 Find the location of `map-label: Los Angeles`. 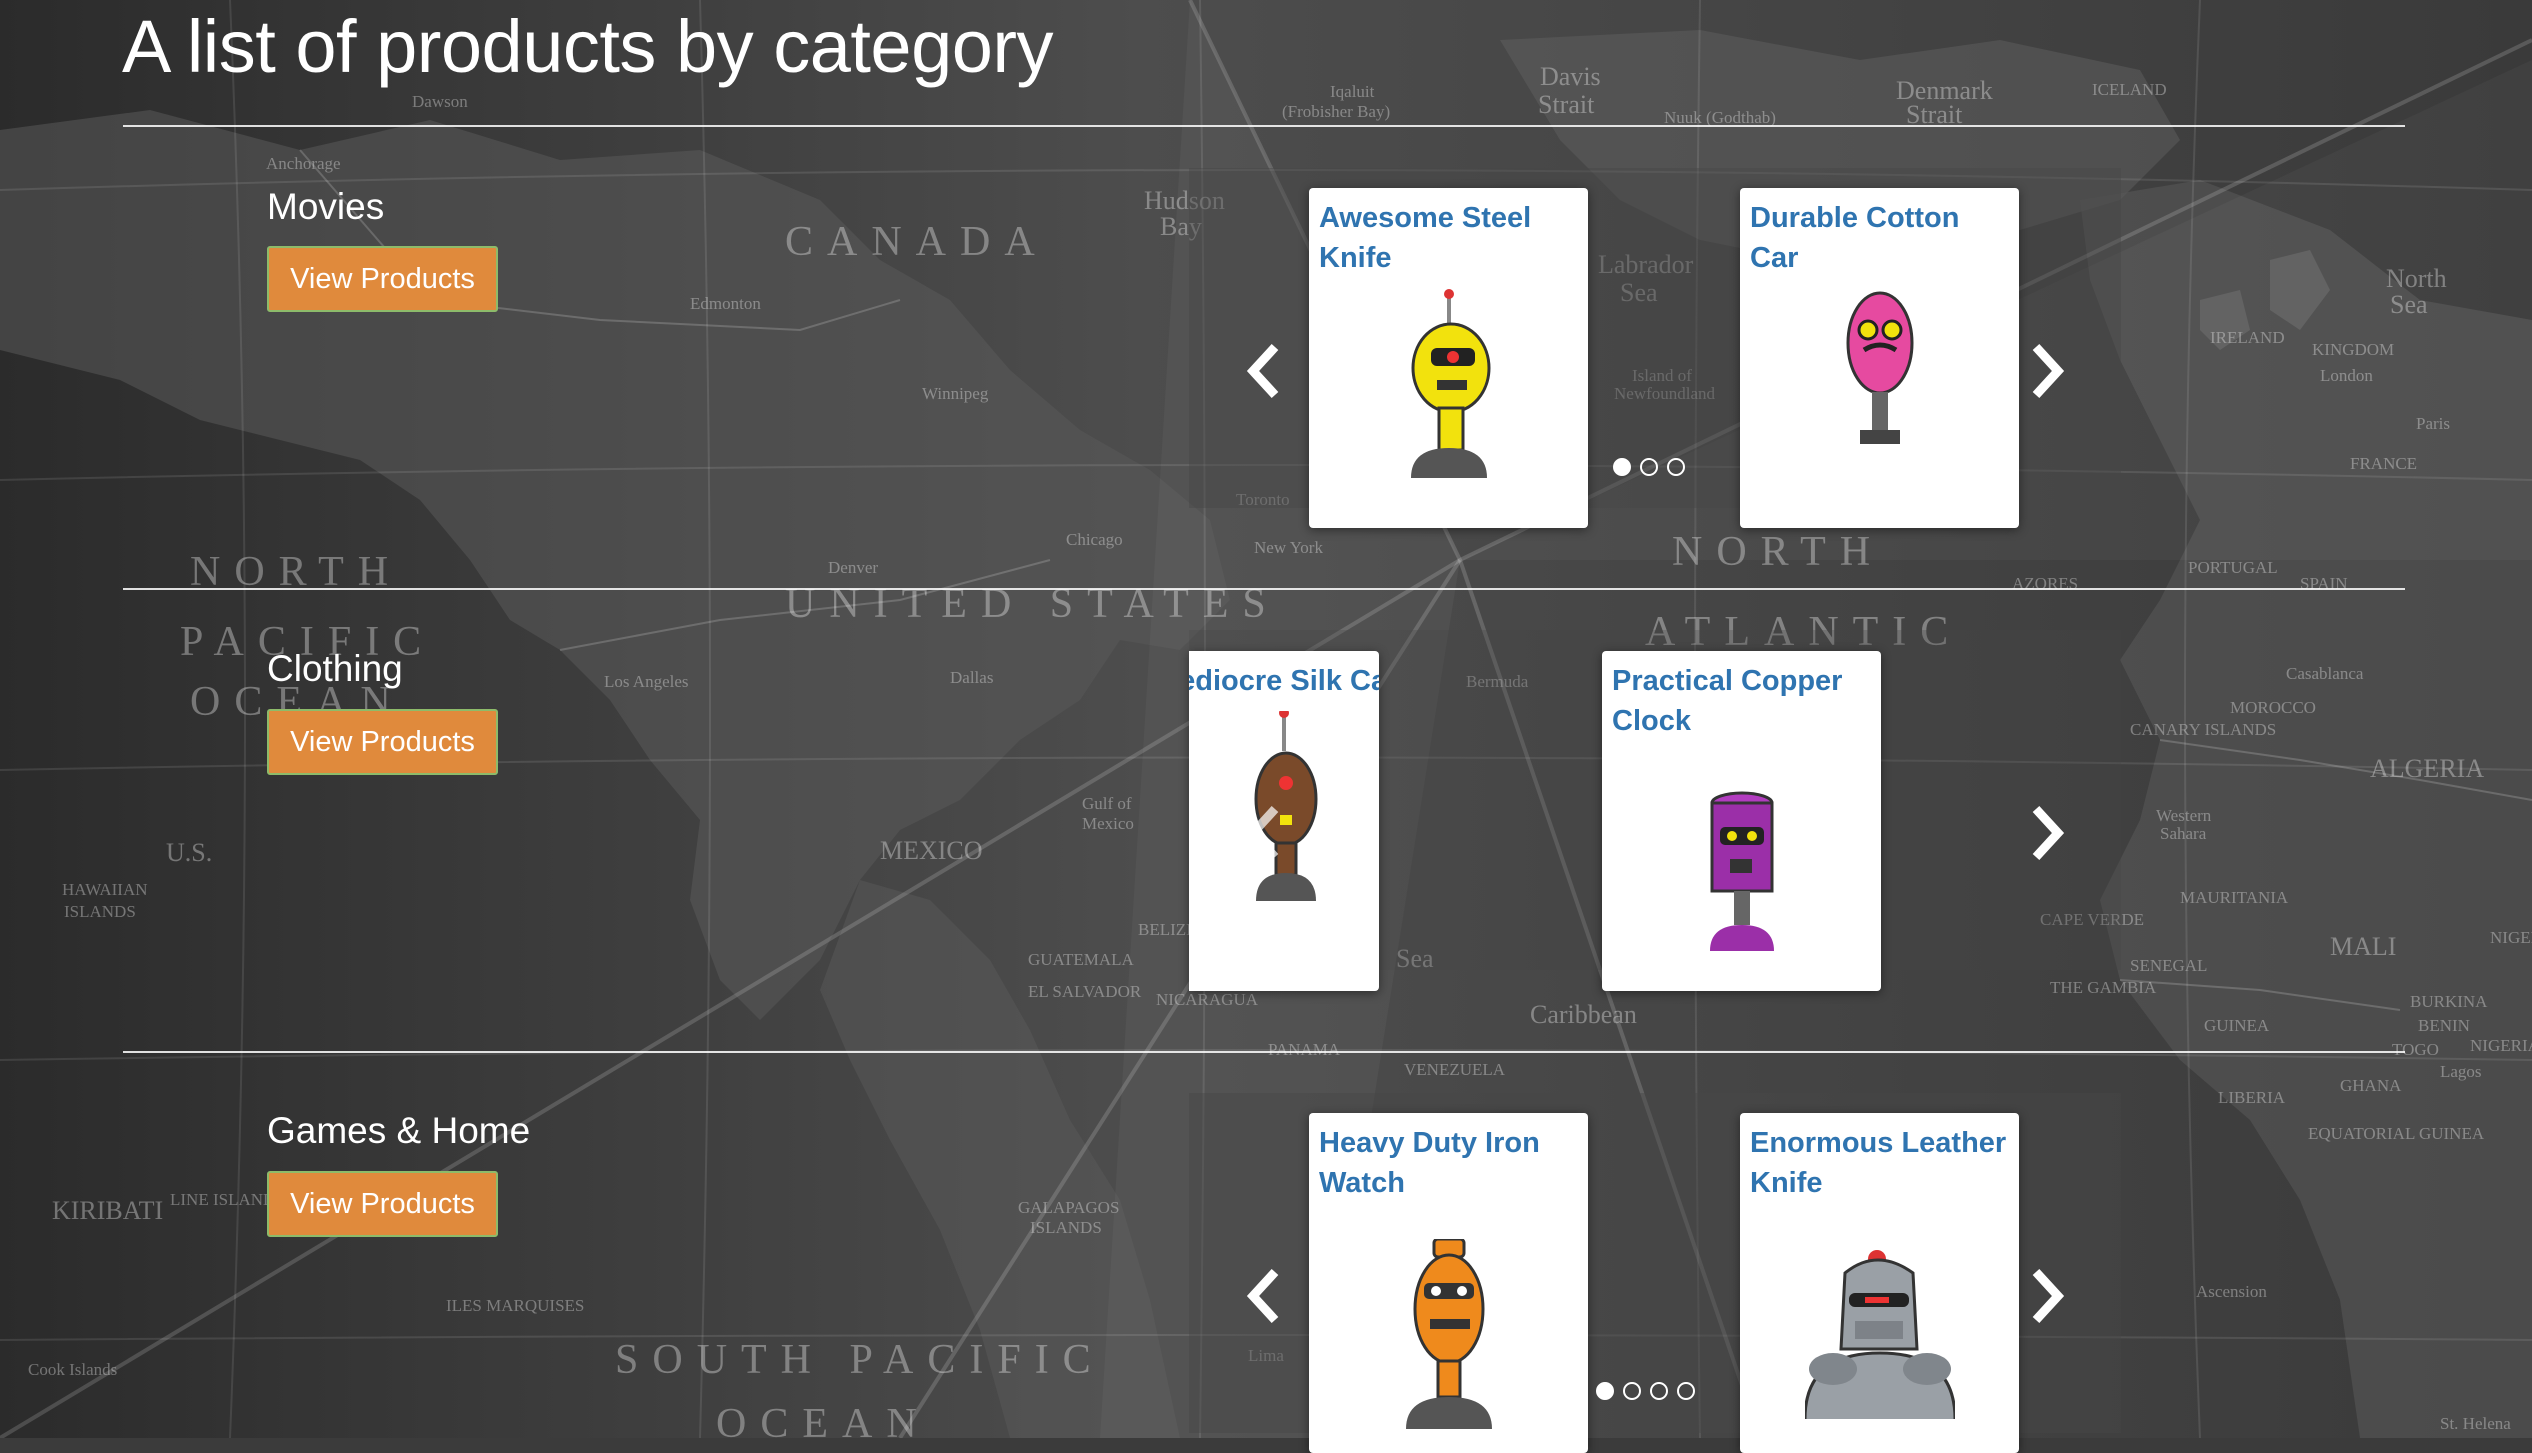

map-label: Los Angeles is located at coordinates (646, 681).